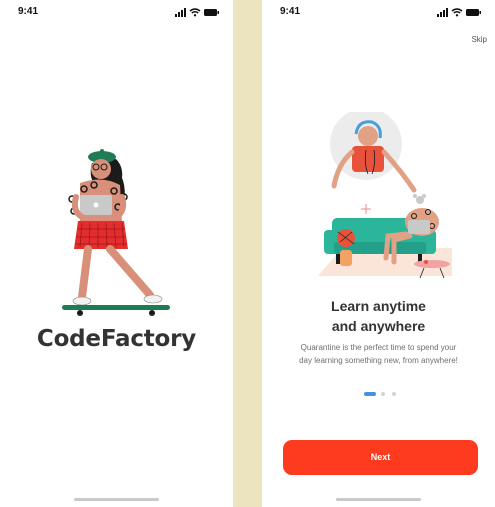 This screenshot has height=507, width=495. I want to click on title-line: Learn anytime, so click(378, 306).